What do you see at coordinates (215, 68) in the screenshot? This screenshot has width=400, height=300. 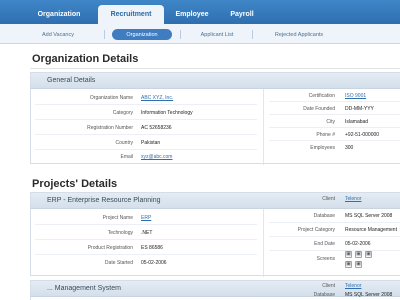 I see `section-divider` at bounding box center [215, 68].